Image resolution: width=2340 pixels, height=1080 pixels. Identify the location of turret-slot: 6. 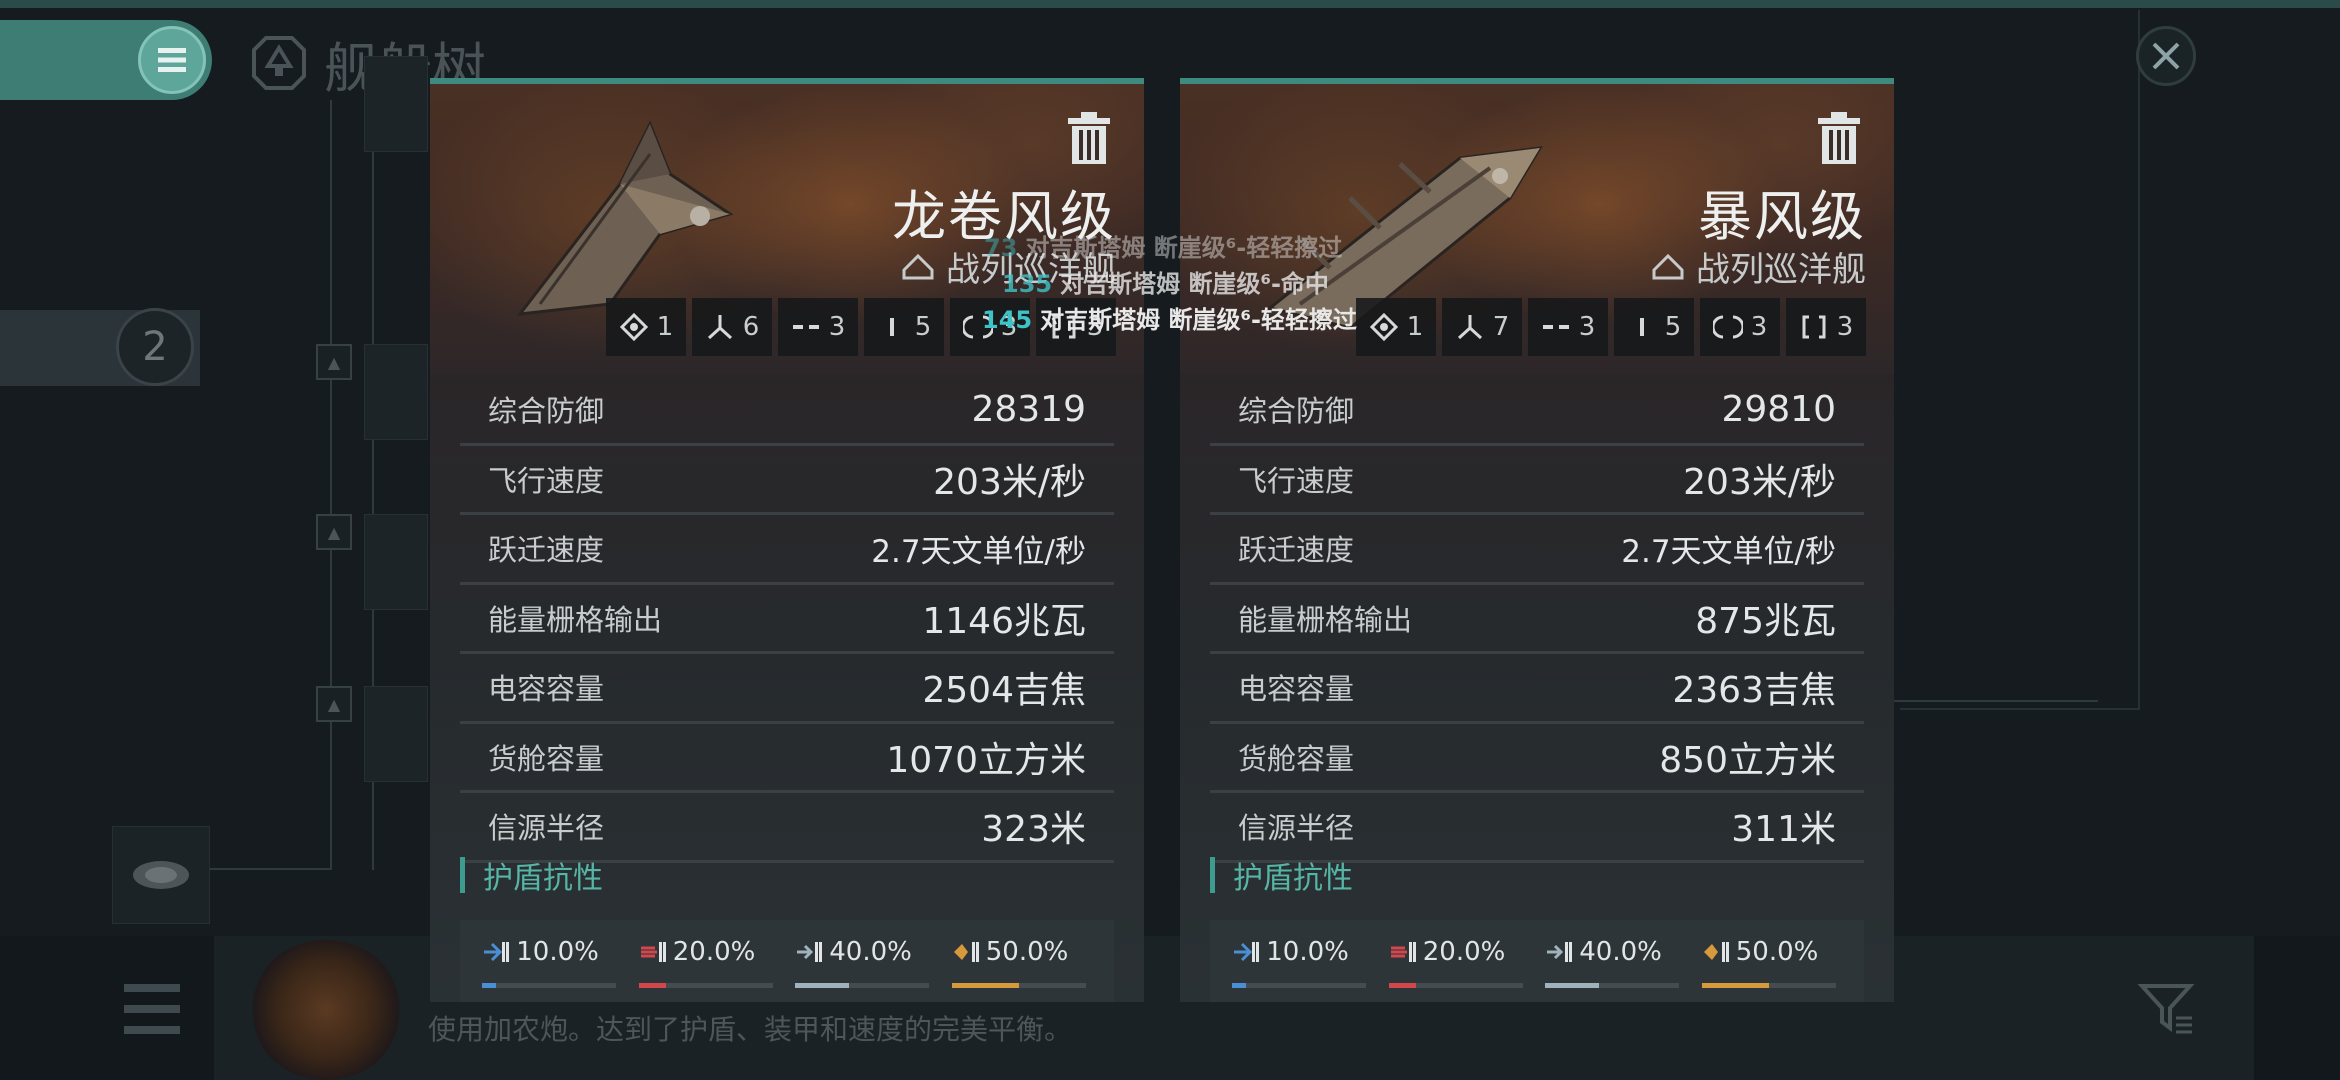
(732, 327).